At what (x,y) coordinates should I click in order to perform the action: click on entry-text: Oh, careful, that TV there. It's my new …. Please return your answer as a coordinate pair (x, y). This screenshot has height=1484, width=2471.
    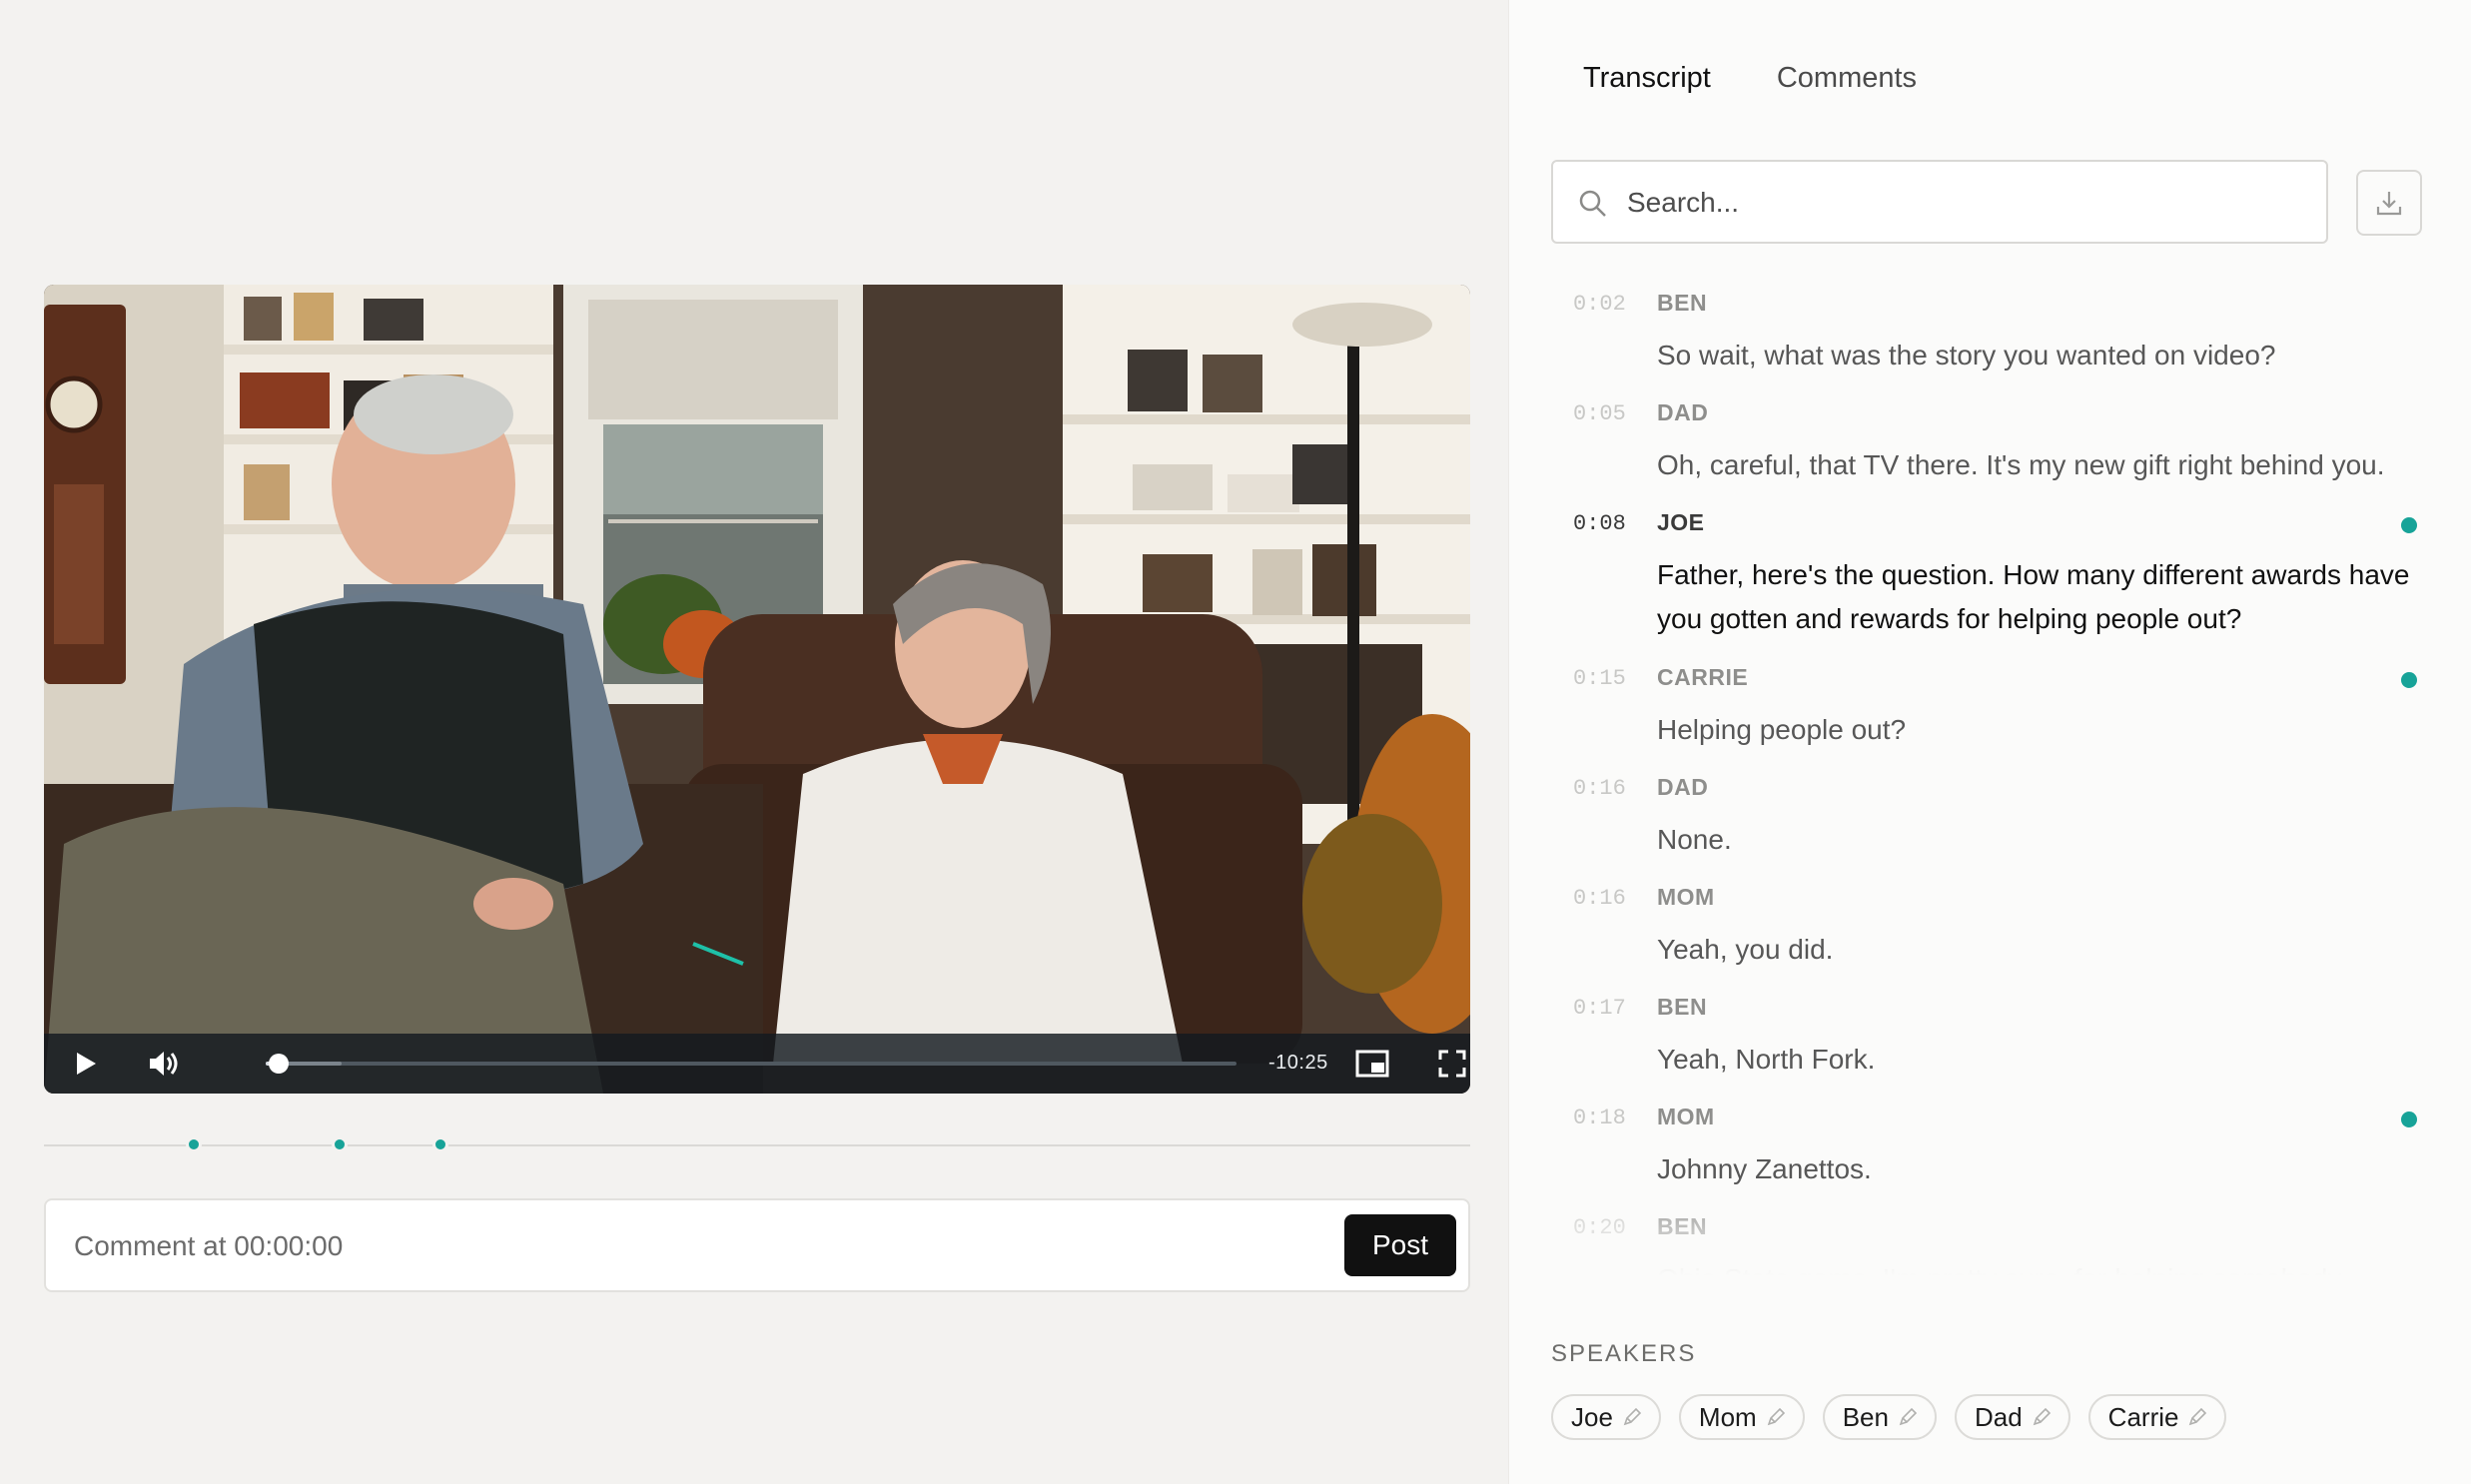
    Looking at the image, I should click on (2021, 464).